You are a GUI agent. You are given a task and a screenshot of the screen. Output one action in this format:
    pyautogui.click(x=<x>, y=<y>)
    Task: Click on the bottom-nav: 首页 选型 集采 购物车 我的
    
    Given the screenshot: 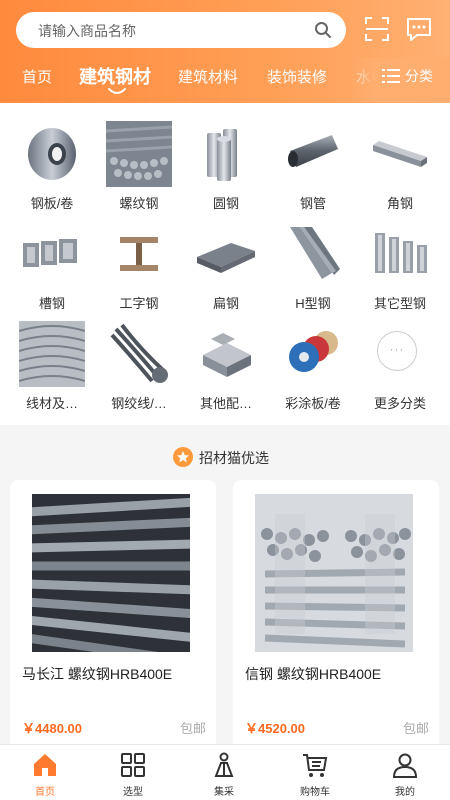 What is the action you would take?
    pyautogui.click(x=225, y=772)
    